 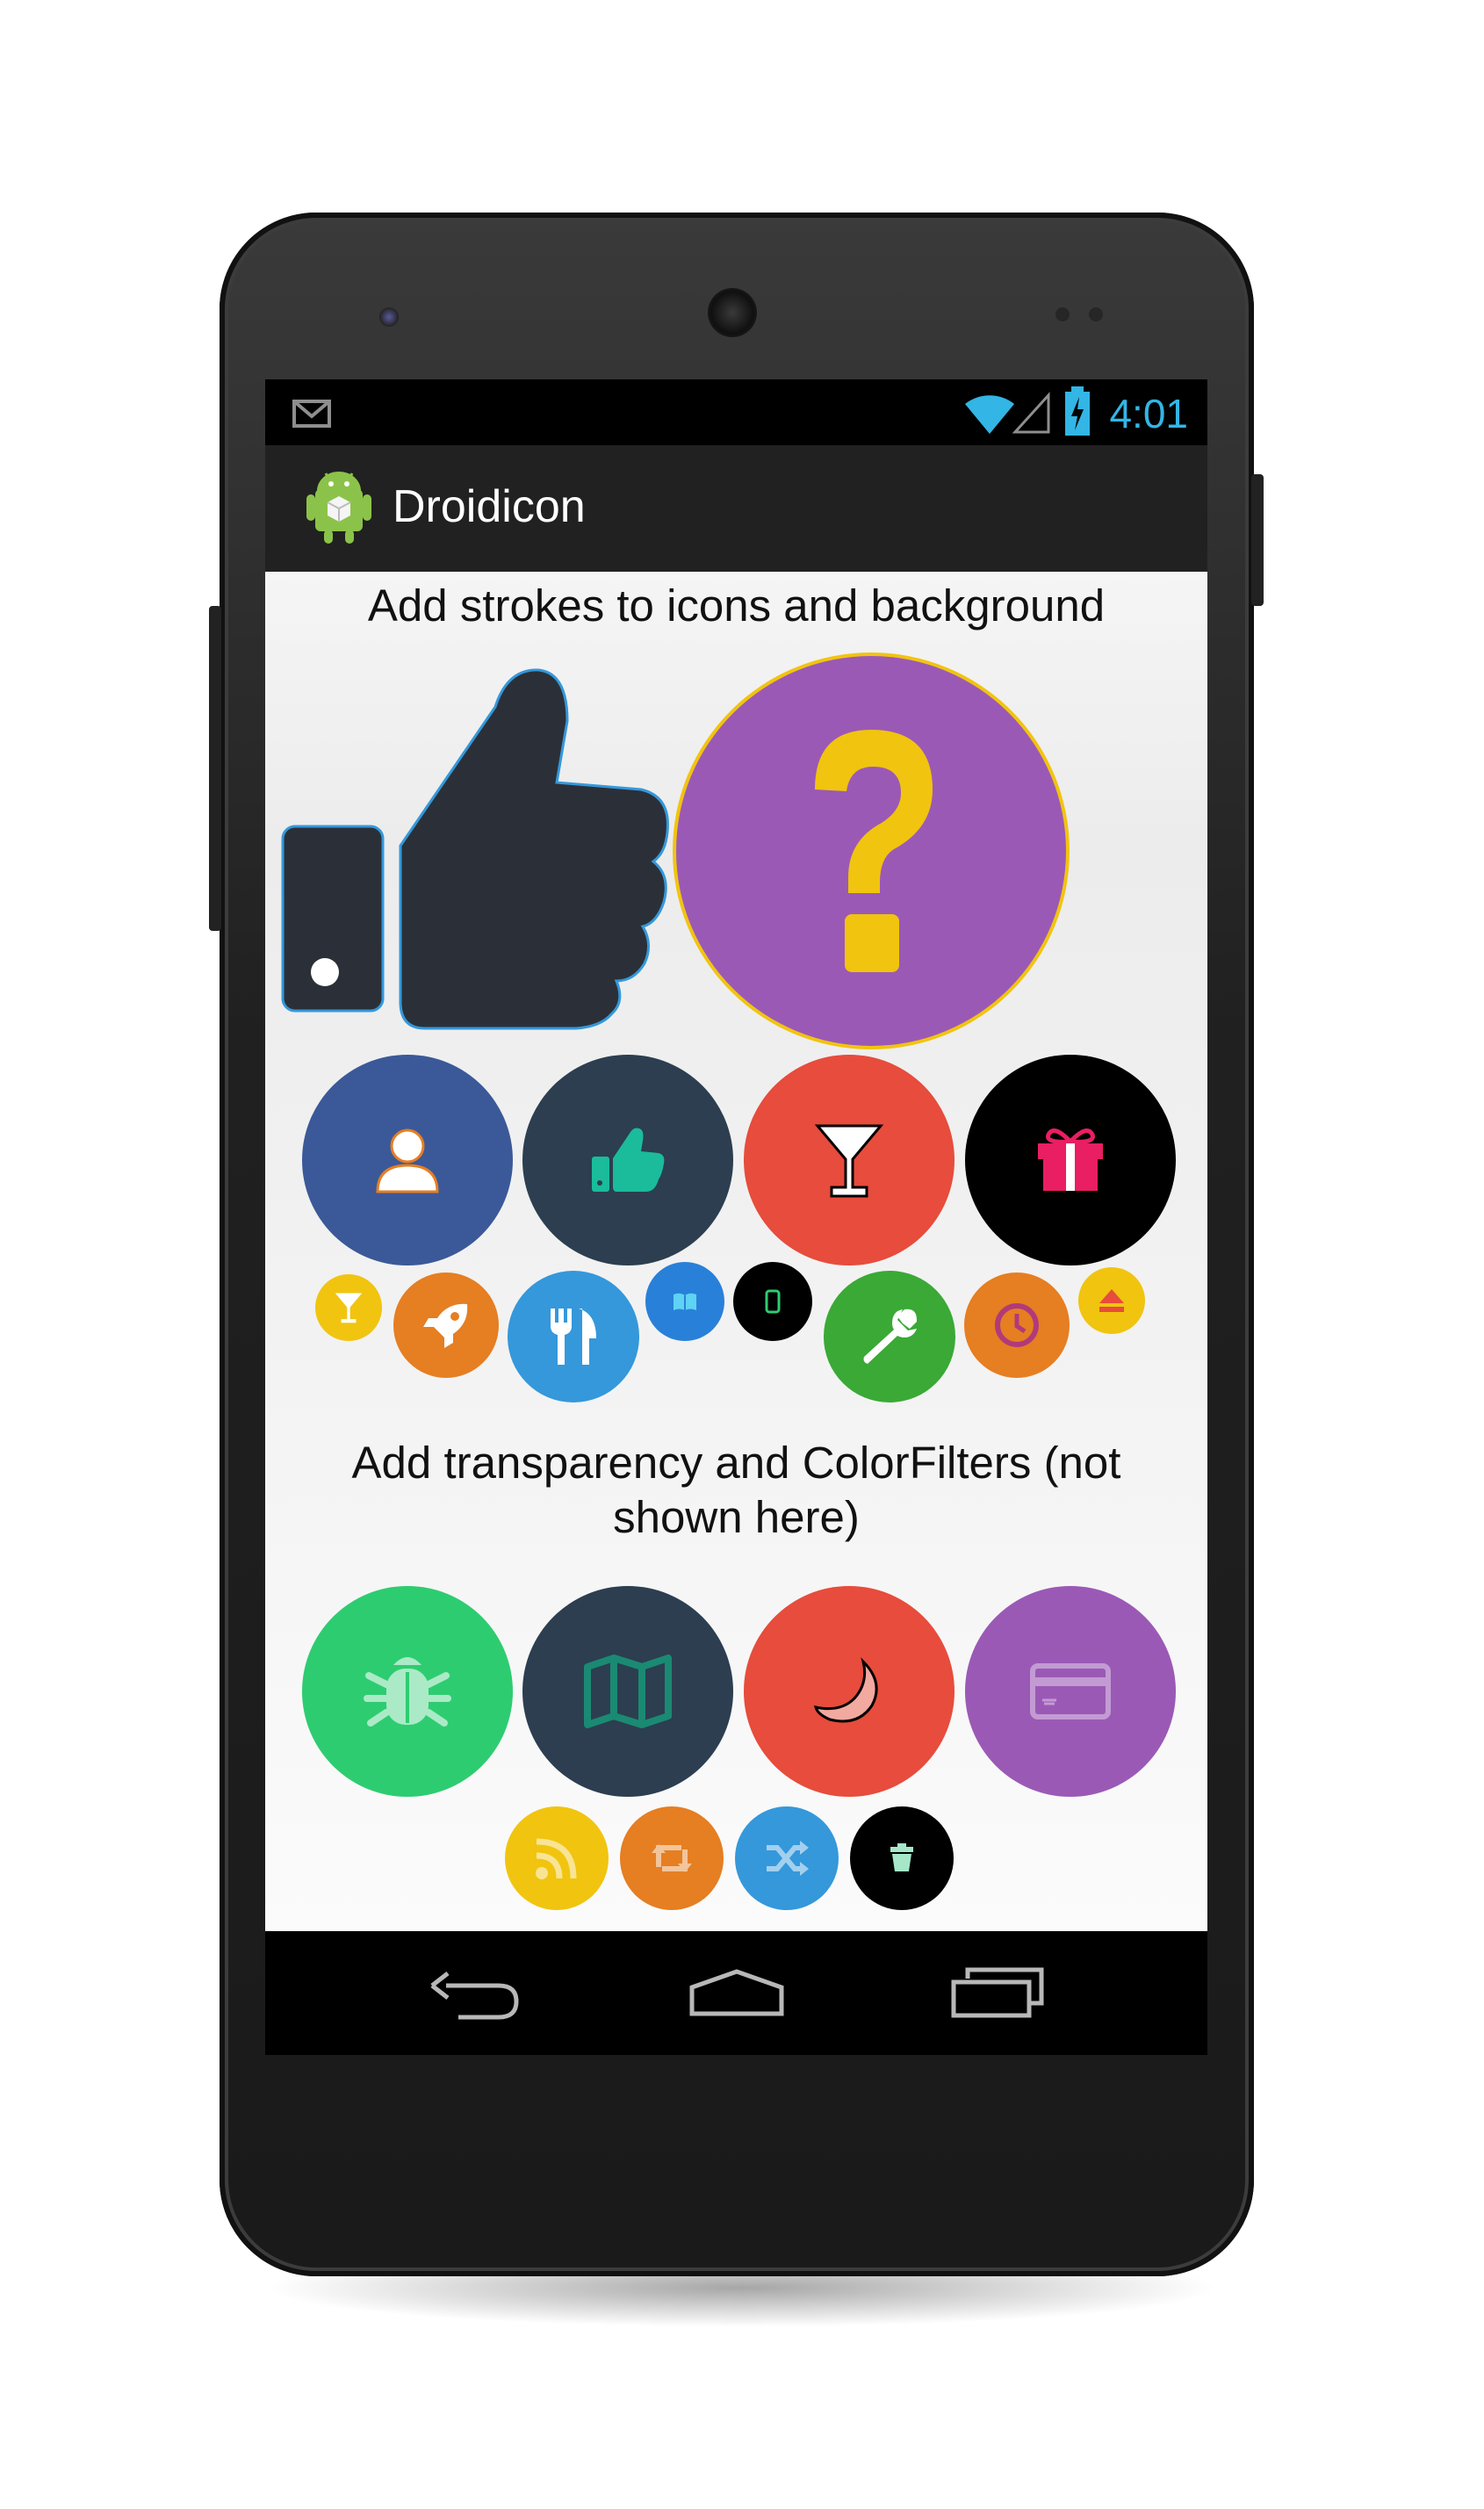 What do you see at coordinates (989, 414) in the screenshot?
I see `wifi-icon` at bounding box center [989, 414].